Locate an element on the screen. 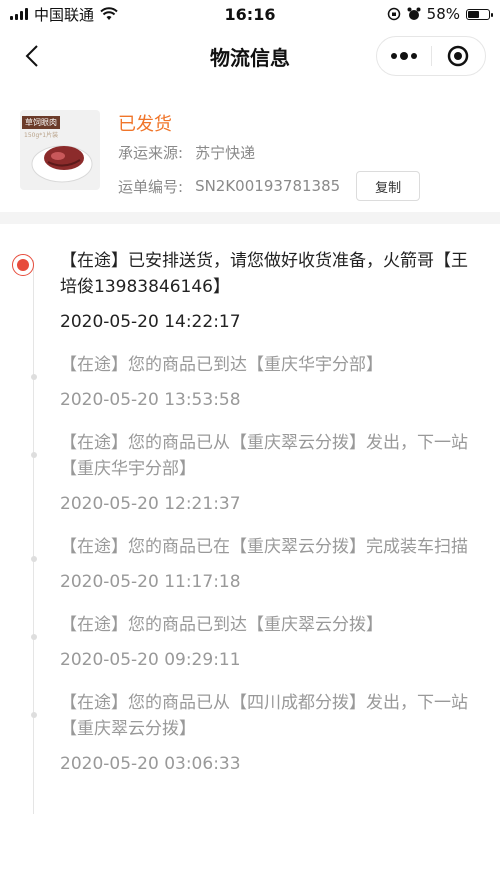  carrier-name: 中国联通 is located at coordinates (64, 14).